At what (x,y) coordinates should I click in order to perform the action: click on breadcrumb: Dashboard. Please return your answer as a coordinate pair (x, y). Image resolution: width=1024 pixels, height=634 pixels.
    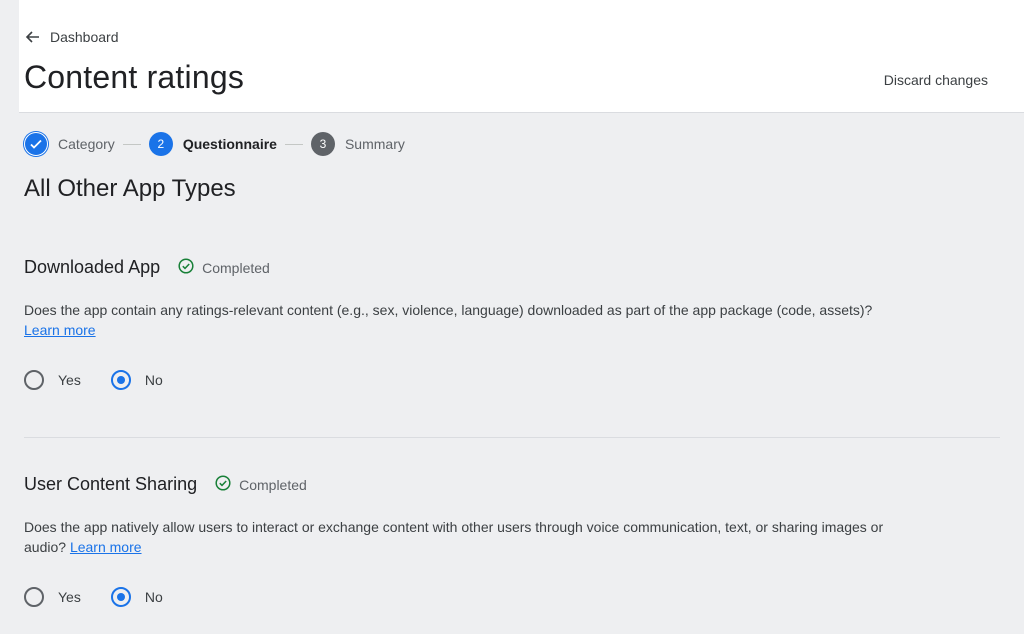
    Looking at the image, I should click on (71, 37).